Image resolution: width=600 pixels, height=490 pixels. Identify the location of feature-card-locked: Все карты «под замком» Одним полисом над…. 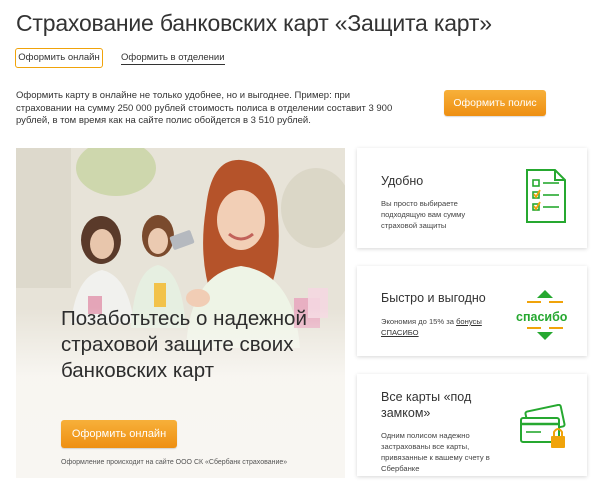
(472, 425).